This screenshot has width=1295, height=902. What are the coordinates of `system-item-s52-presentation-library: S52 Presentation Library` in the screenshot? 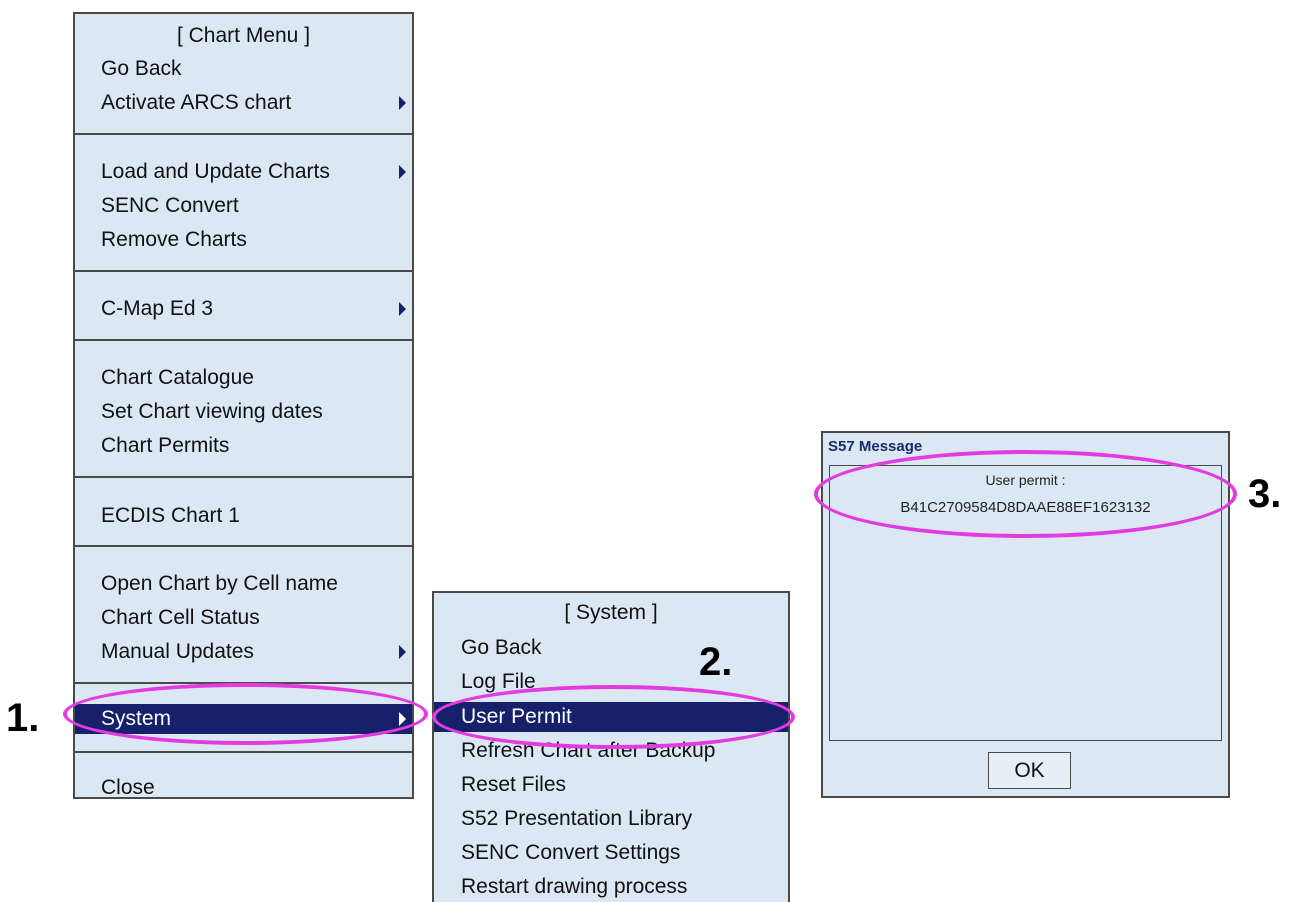 It's located at (611, 819).